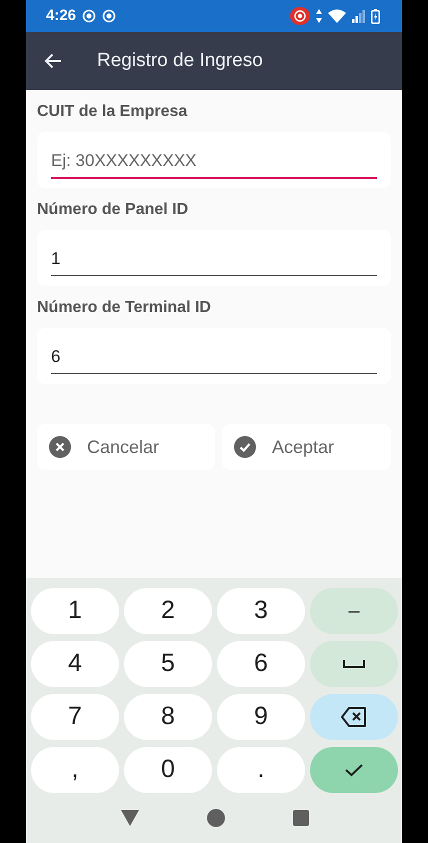  Describe the element at coordinates (168, 717) in the screenshot. I see `keyboard-key: 8` at that location.